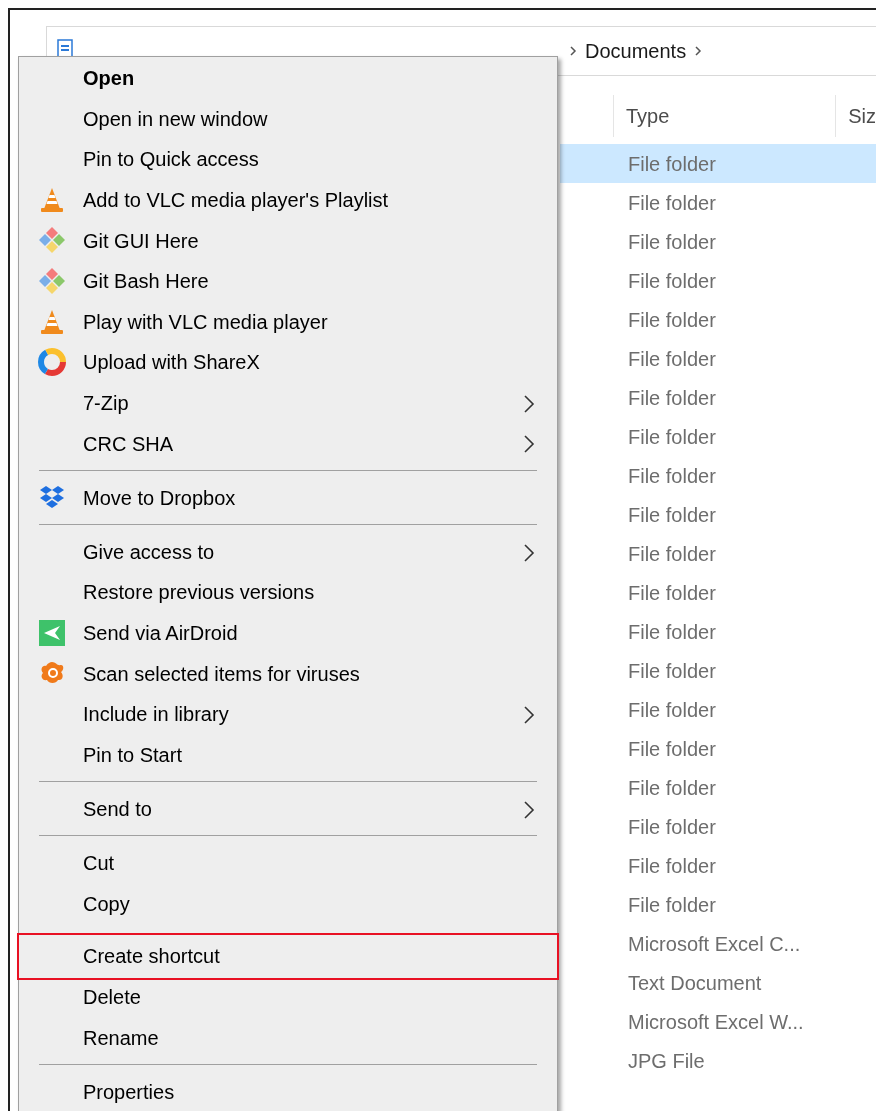 This screenshot has height=1111, width=876. What do you see at coordinates (288, 809) in the screenshot?
I see `menu-item: Send to` at bounding box center [288, 809].